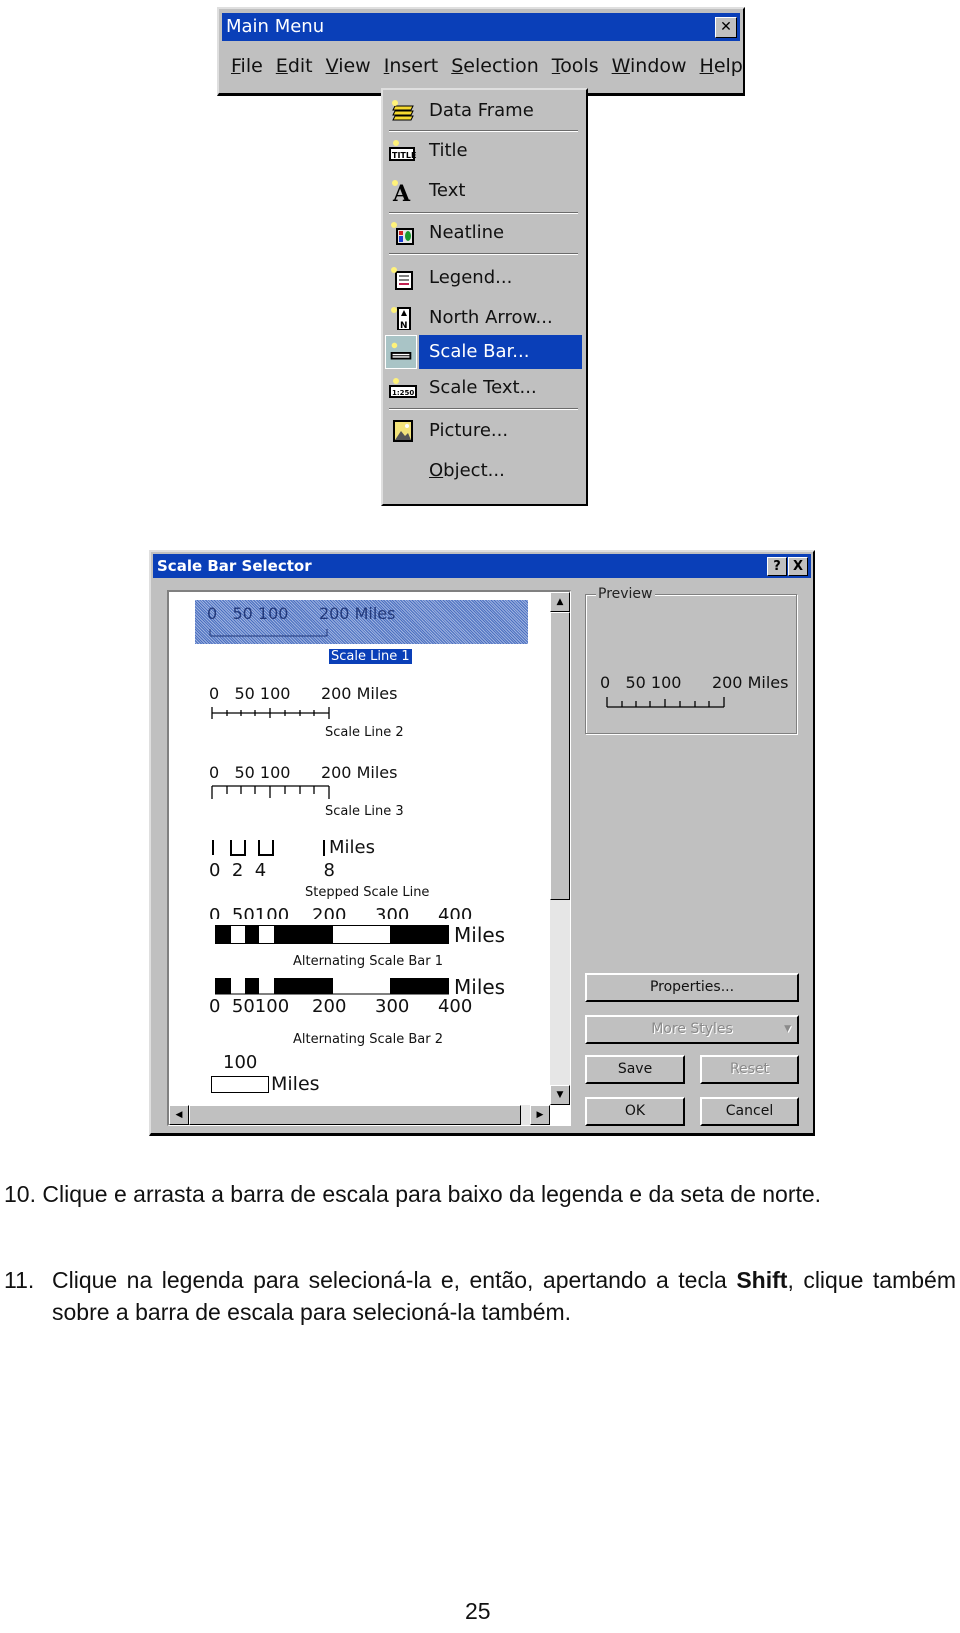 The width and height of the screenshot is (960, 1633). I want to click on cancel-button: Cancel, so click(749, 1111).